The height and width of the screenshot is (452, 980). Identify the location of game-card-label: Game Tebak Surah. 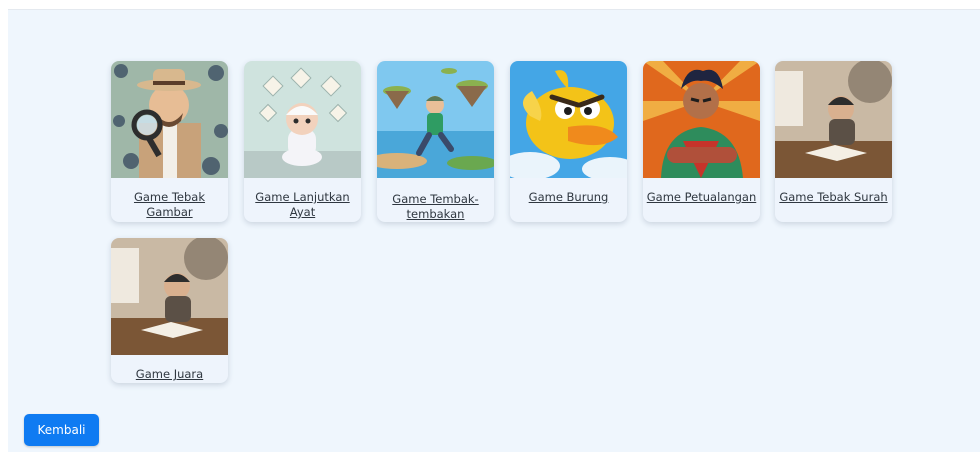
(833, 197).